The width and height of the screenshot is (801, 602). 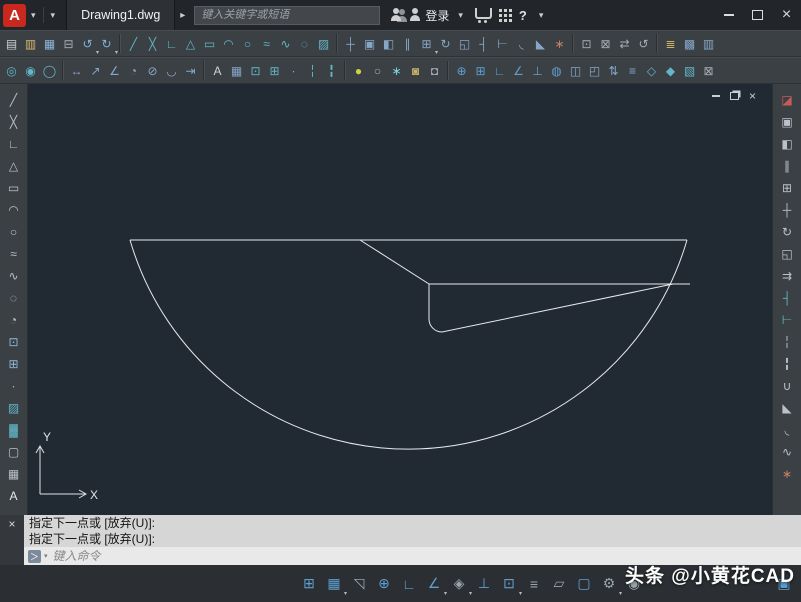 What do you see at coordinates (133, 70) in the screenshot?
I see `dim-radius-icon: ◔` at bounding box center [133, 70].